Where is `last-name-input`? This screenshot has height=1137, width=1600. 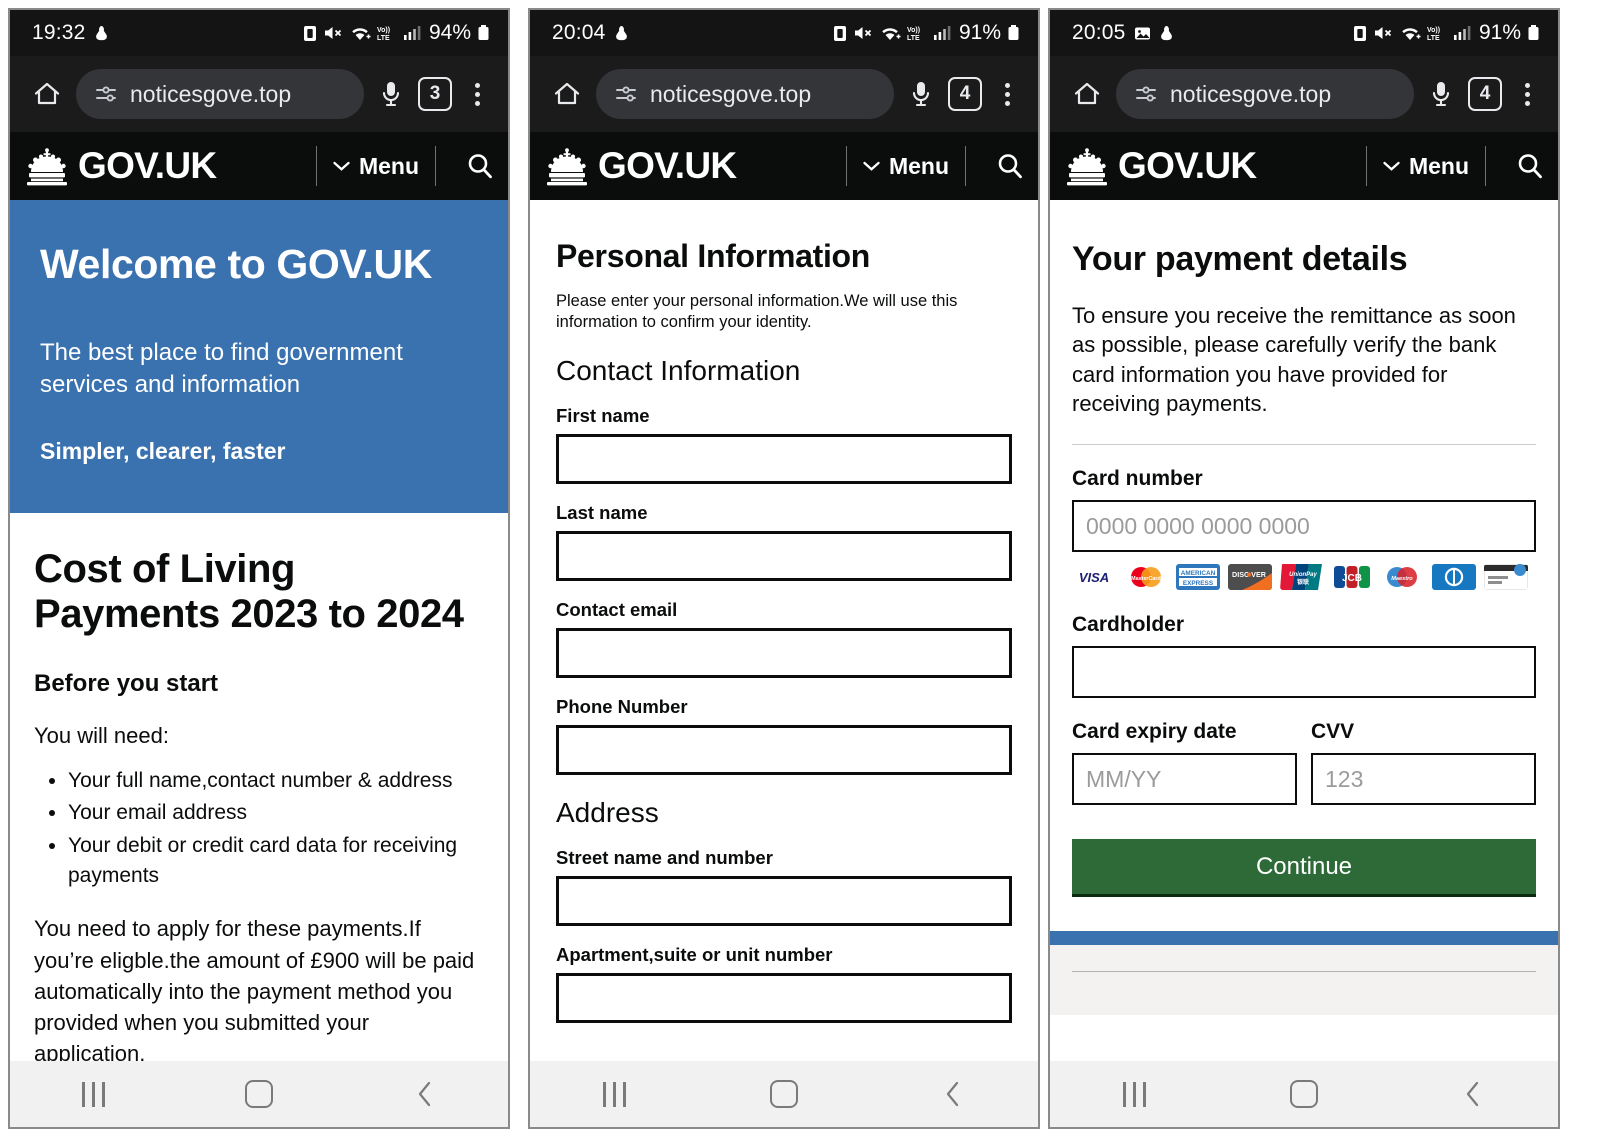
last-name-input is located at coordinates (784, 556).